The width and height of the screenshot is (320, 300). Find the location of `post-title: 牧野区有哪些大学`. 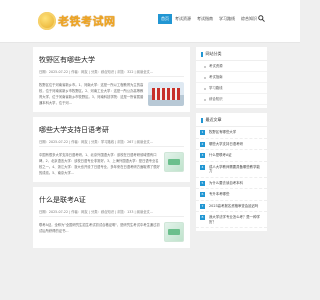

post-title: 牧野区有哪些大学 is located at coordinates (111, 56).